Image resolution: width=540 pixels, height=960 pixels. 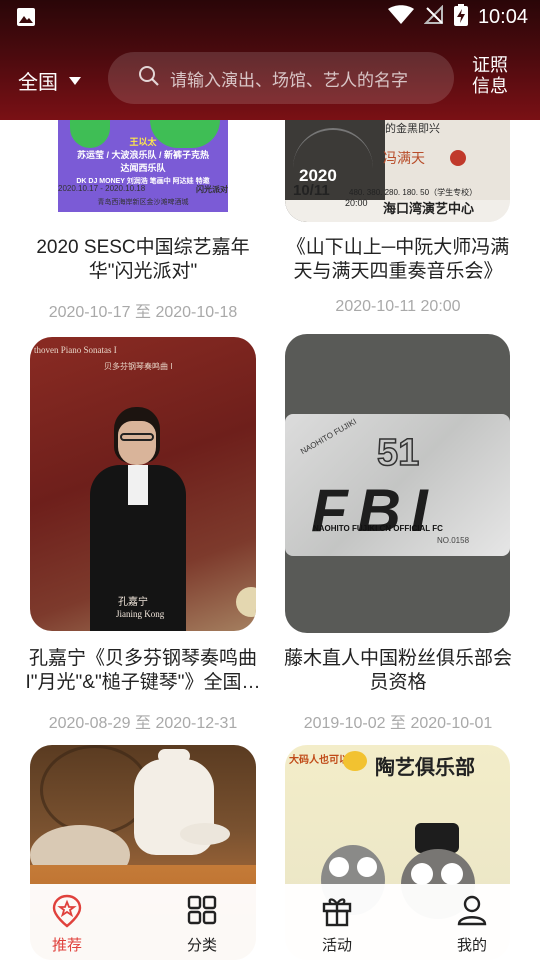 What do you see at coordinates (412, 129) in the screenshot?
I see `poster-tag: 的金黑即兴` at bounding box center [412, 129].